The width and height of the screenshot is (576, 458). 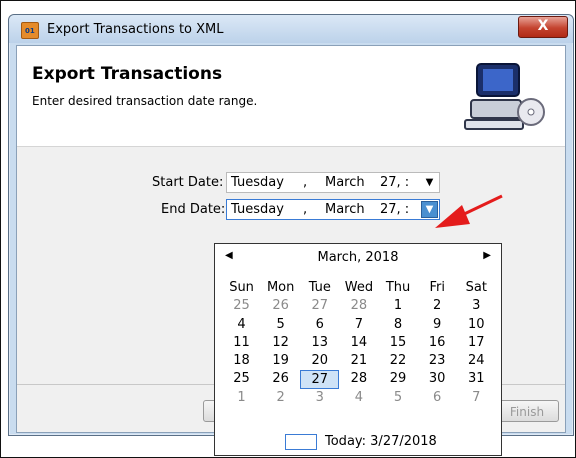 What do you see at coordinates (127, 74) in the screenshot?
I see `header-title: Export Transactions` at bounding box center [127, 74].